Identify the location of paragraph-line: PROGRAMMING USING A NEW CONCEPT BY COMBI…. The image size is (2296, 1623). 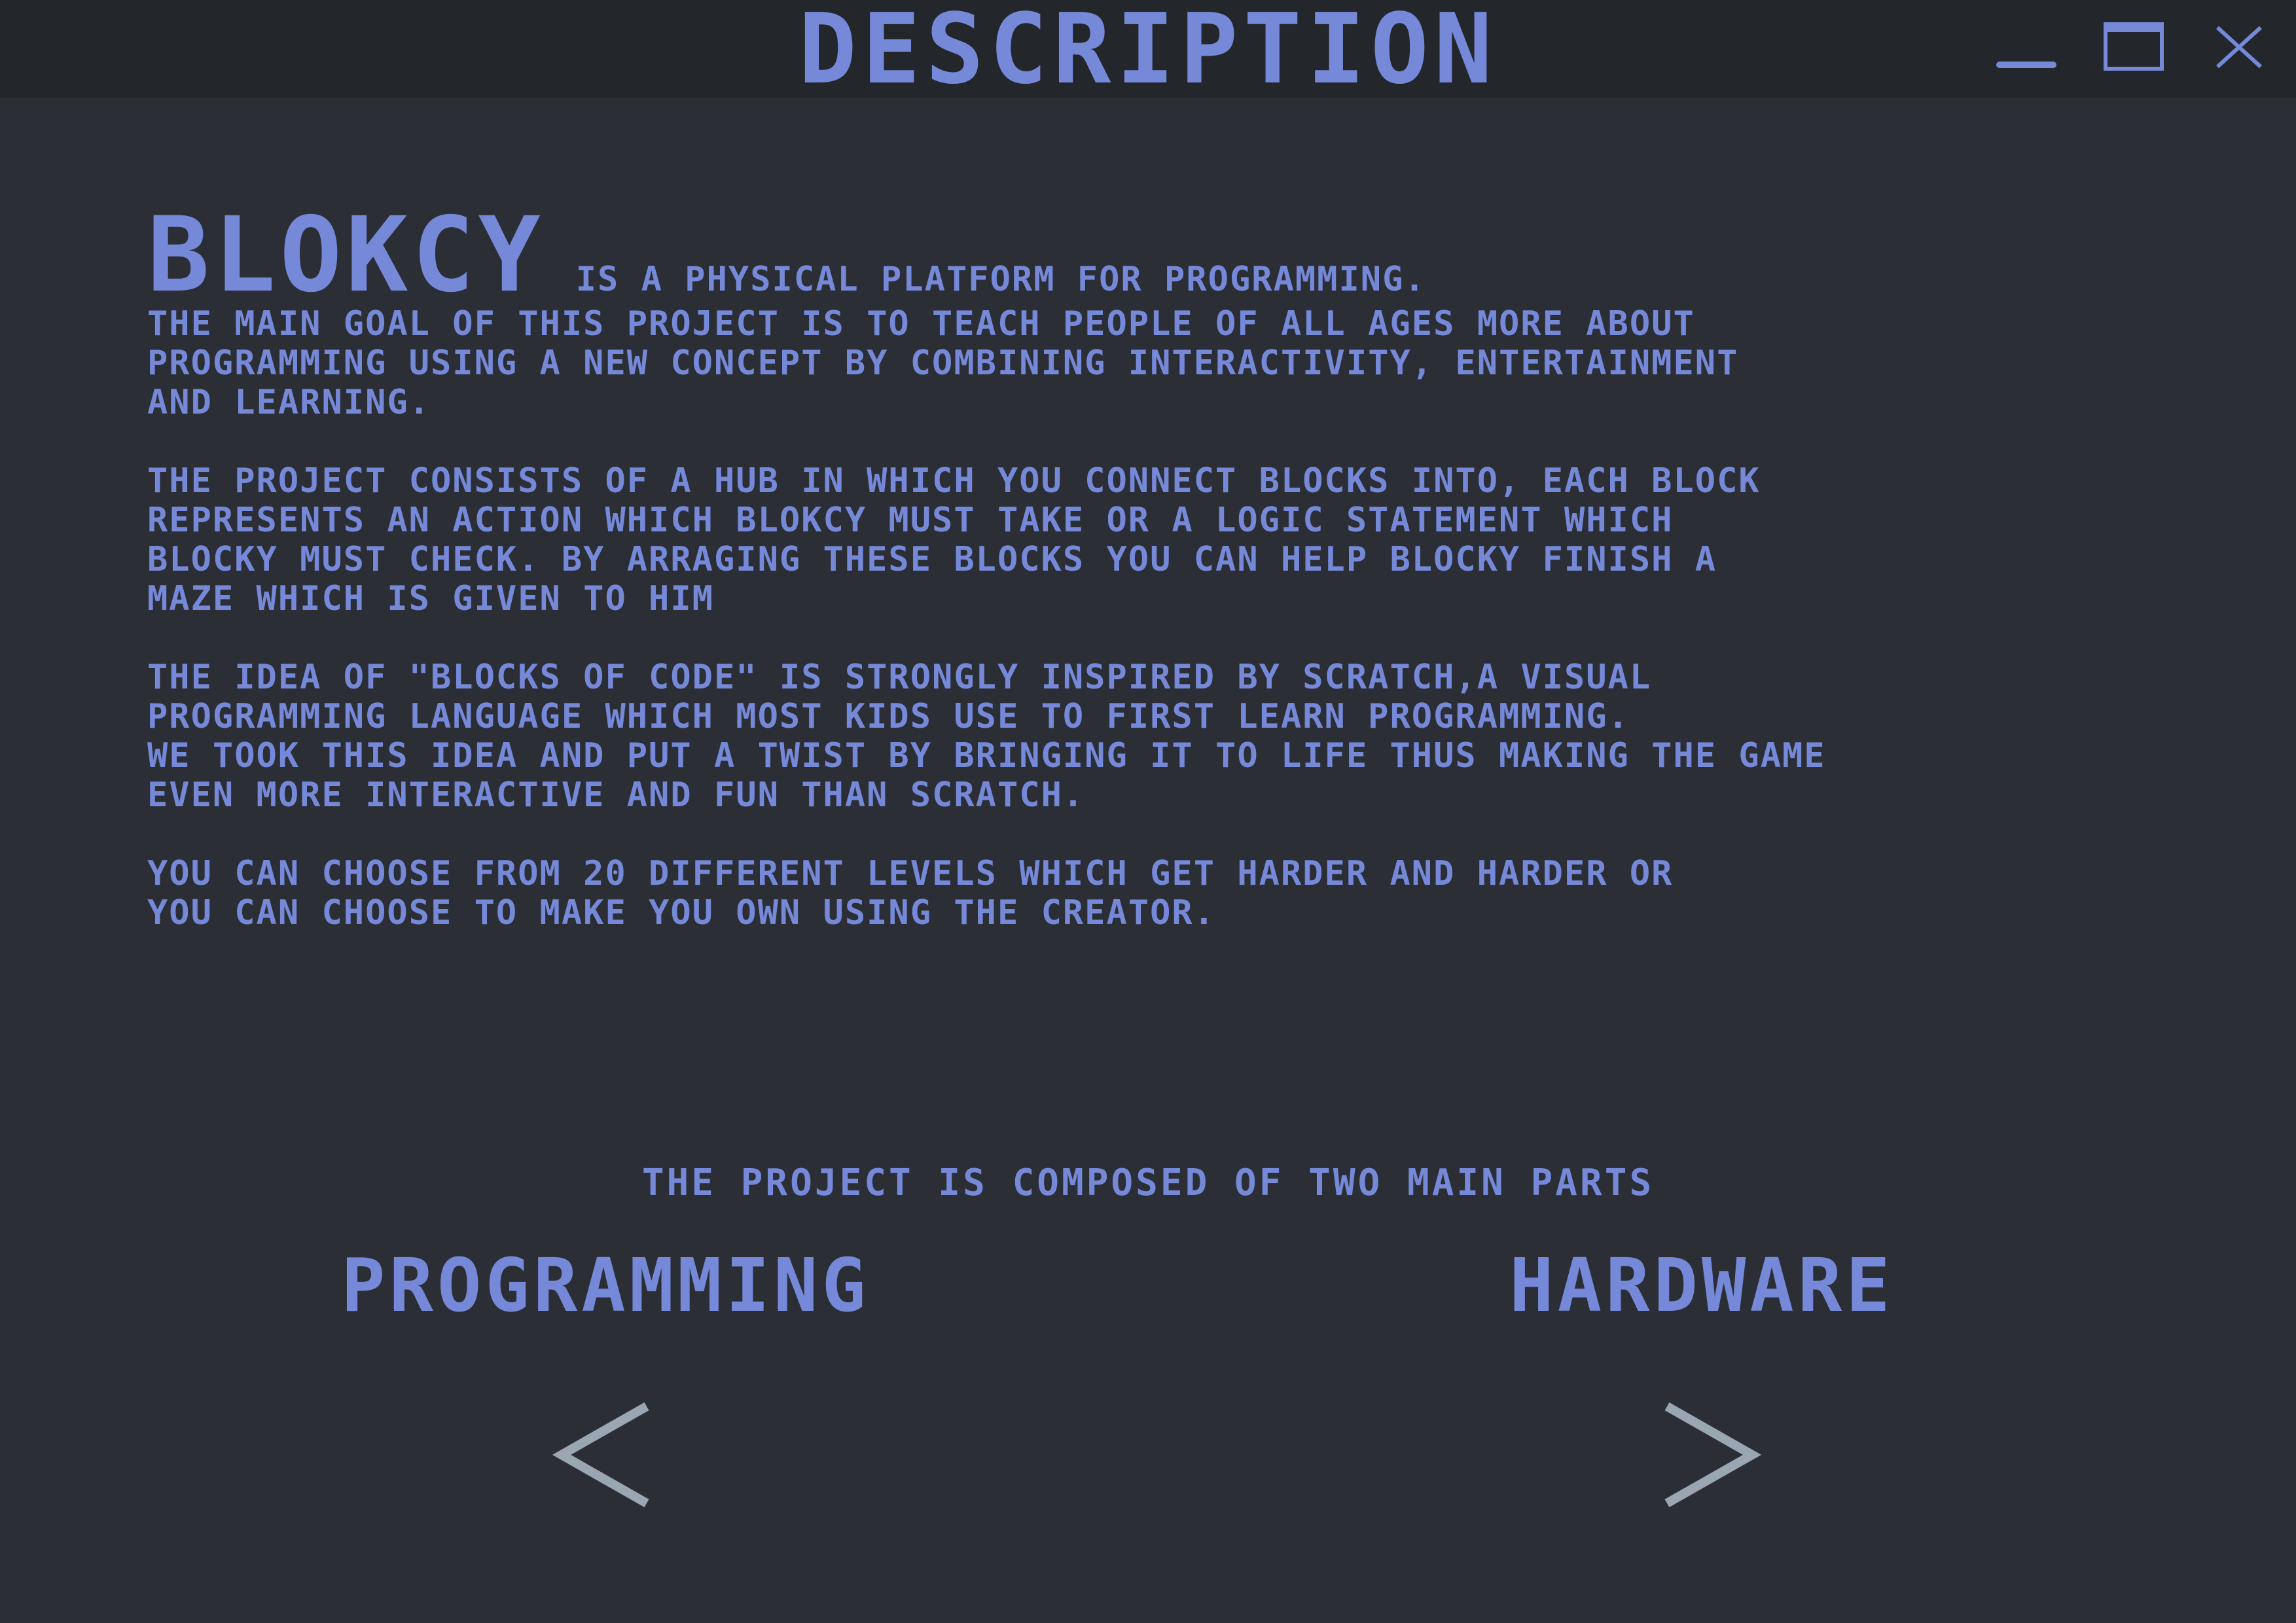
(943, 363).